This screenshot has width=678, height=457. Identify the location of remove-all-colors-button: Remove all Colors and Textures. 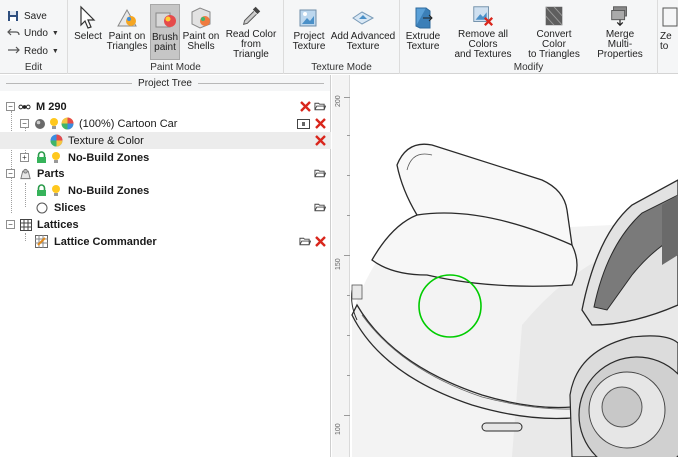
(483, 32).